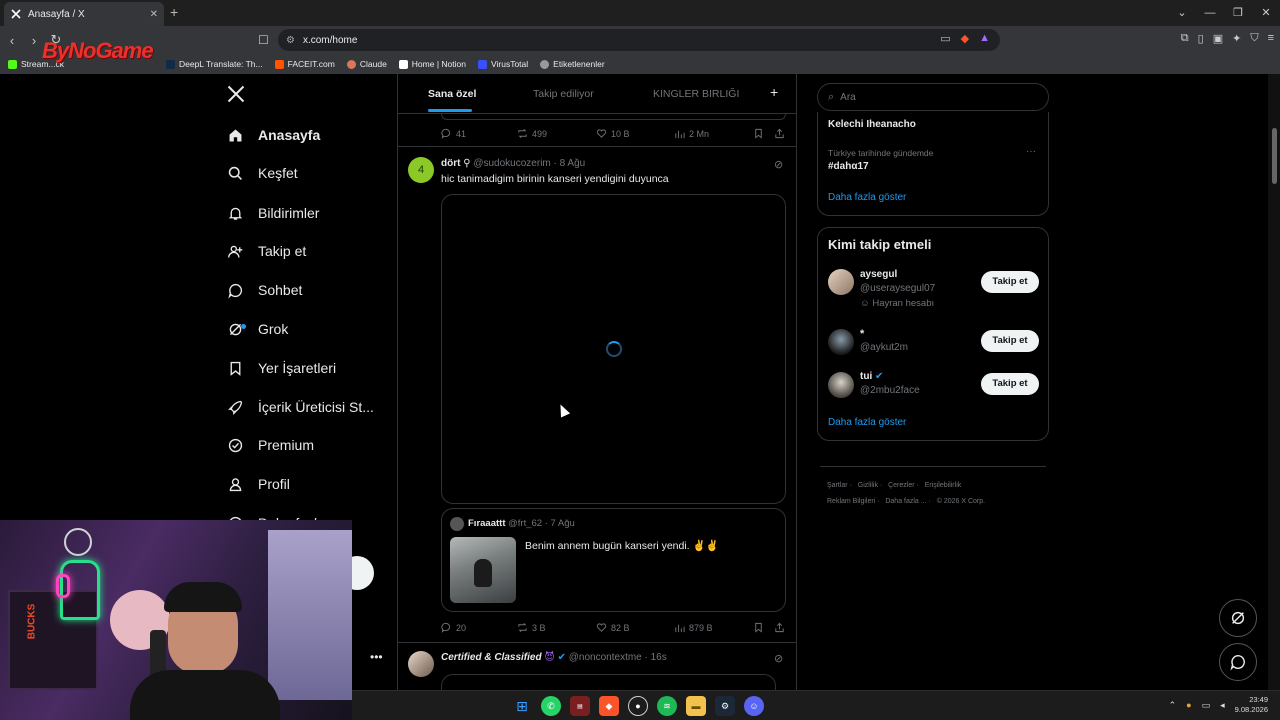 The height and width of the screenshot is (720, 1280). I want to click on suggested-user-handle: @aykut2m, so click(884, 347).